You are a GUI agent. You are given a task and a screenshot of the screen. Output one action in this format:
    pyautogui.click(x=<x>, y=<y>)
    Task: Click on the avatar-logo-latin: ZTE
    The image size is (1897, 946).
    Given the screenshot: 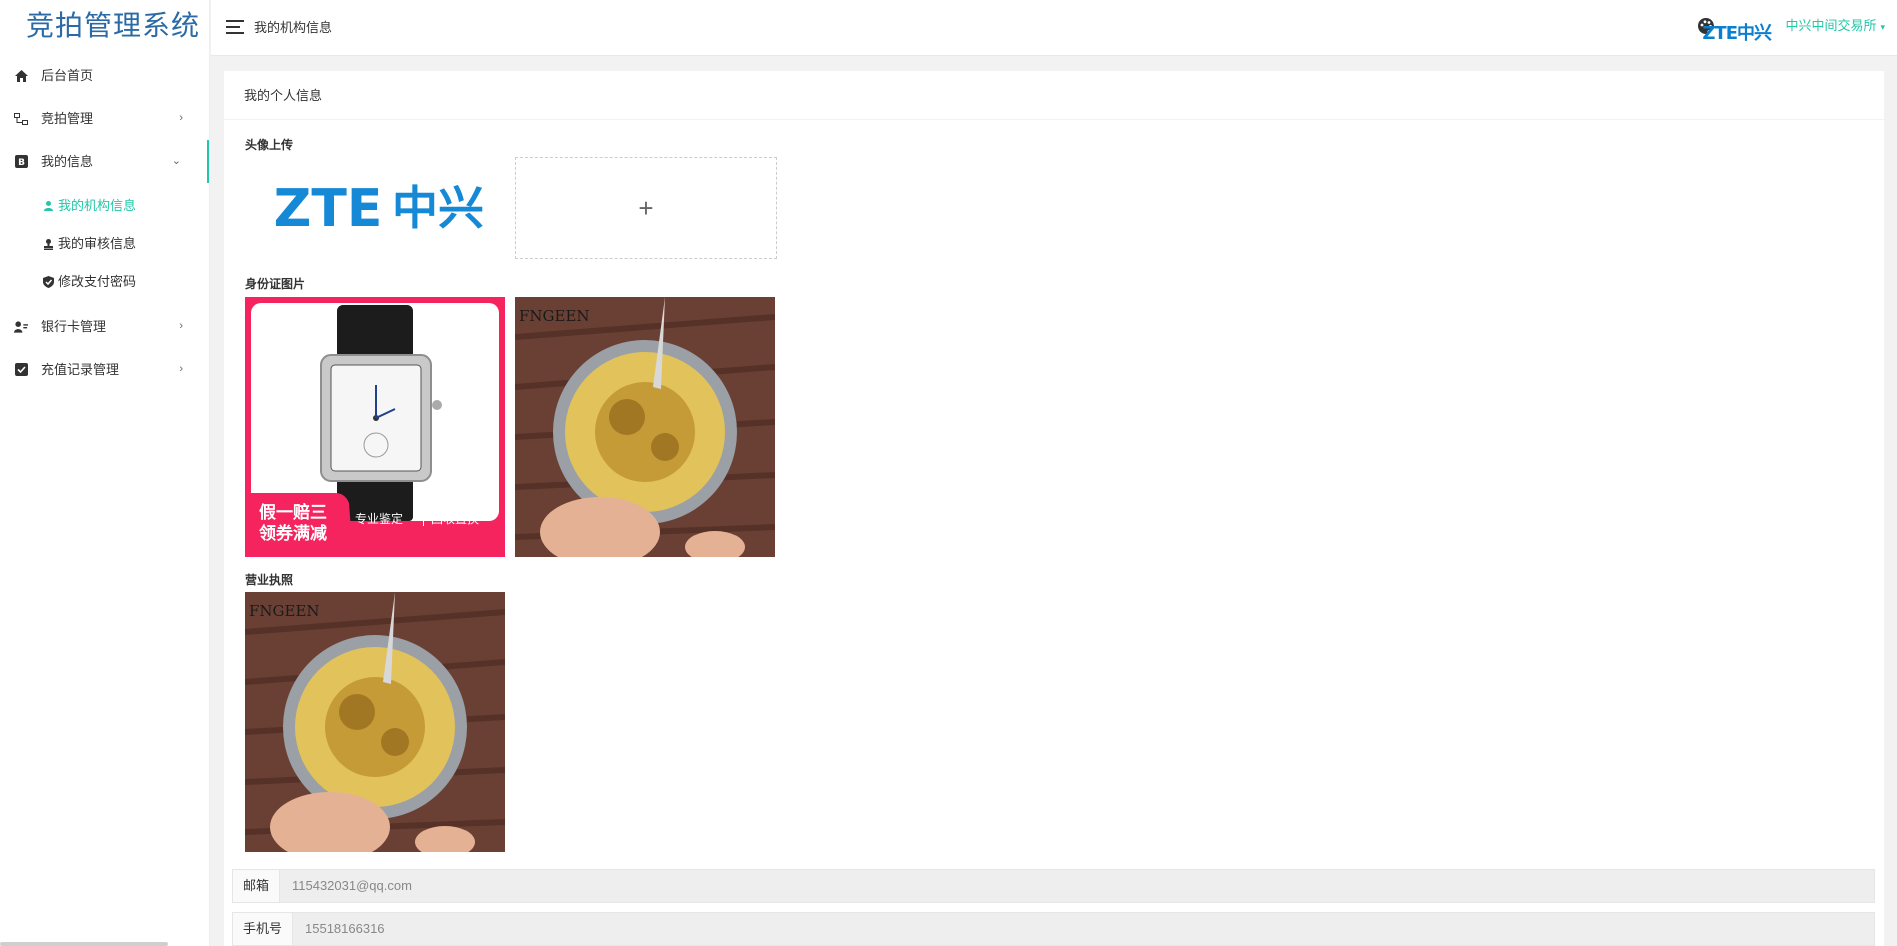 What is the action you would take?
    pyautogui.click(x=328, y=209)
    